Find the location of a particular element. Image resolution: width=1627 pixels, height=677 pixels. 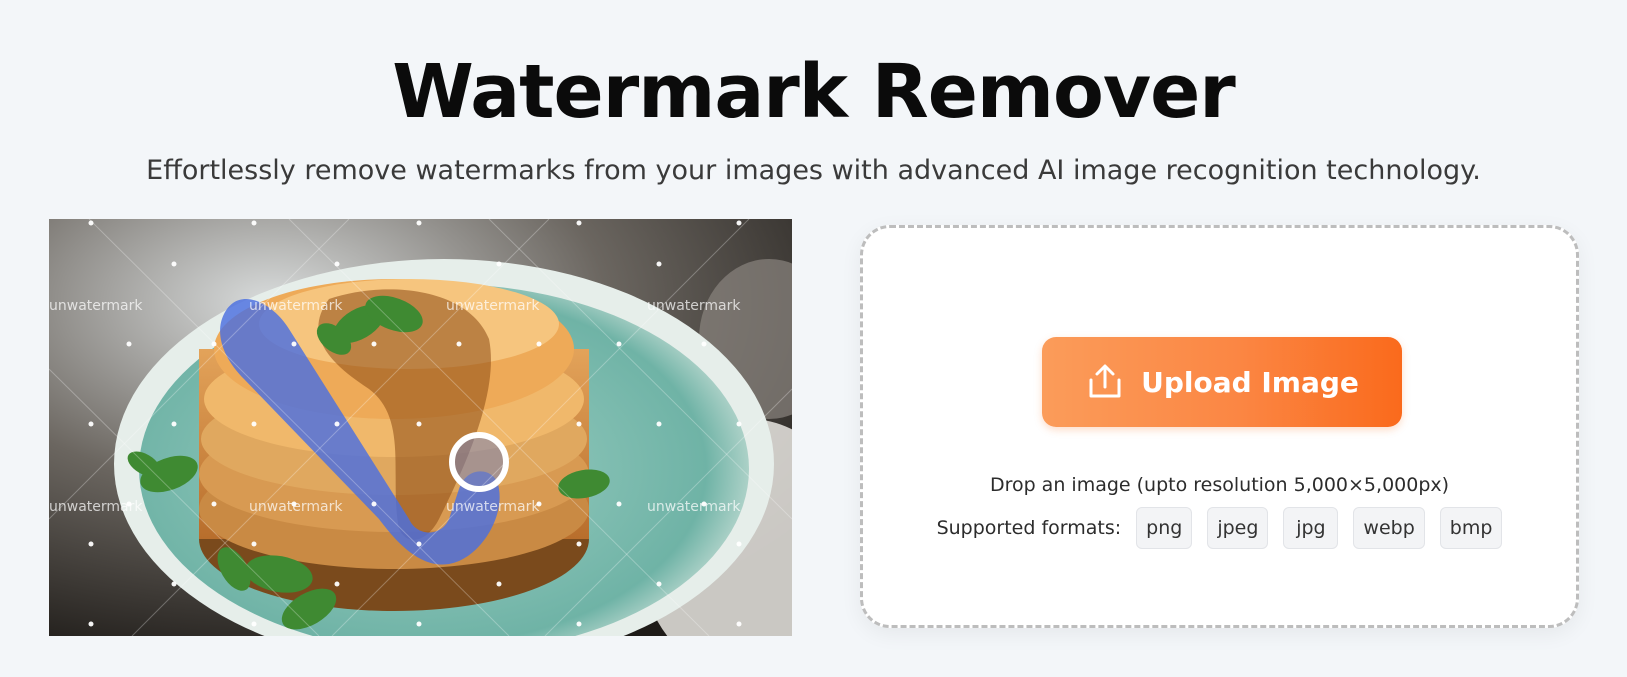

upload-button-label: Upload Image is located at coordinates (1250, 382).